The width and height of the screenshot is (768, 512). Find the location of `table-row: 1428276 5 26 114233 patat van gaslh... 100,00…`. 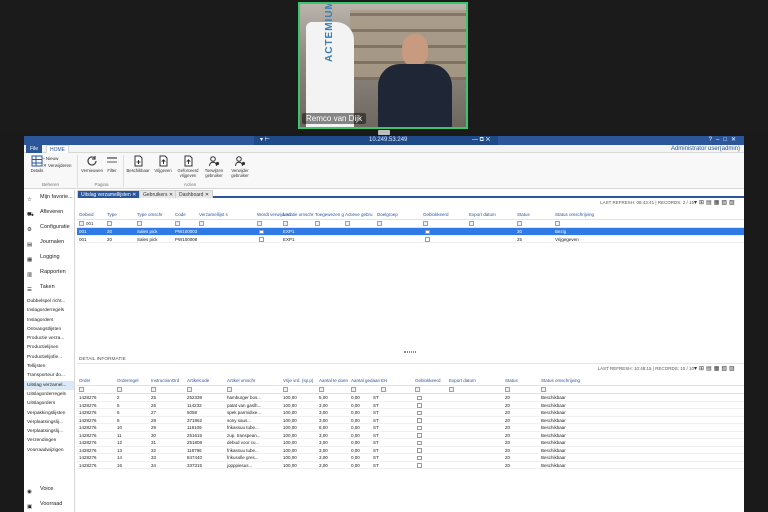

table-row: 1428276 5 26 114233 patat van gaslh... 100,00… is located at coordinates (410, 405).